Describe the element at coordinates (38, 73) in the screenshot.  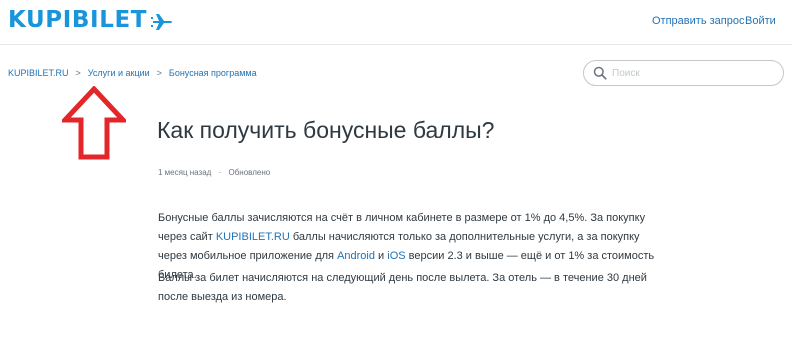
I see `breadcrumb-item-home: KUPIBILET.RU` at that location.